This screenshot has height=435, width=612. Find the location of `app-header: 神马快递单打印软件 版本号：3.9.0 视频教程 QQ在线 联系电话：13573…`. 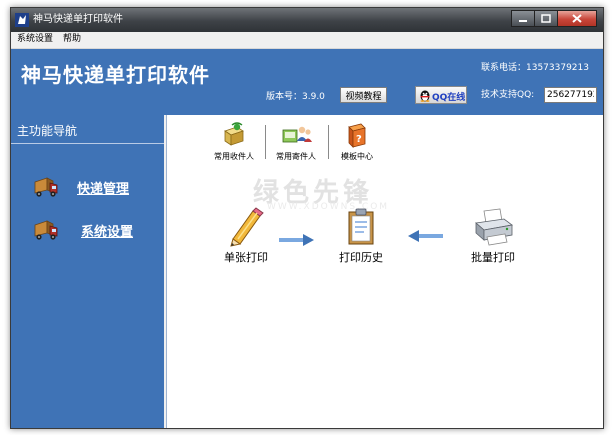

app-header: 神马快递单打印软件 版本号：3.9.0 视频教程 QQ在线 联系电话：13573… is located at coordinates (307, 82).